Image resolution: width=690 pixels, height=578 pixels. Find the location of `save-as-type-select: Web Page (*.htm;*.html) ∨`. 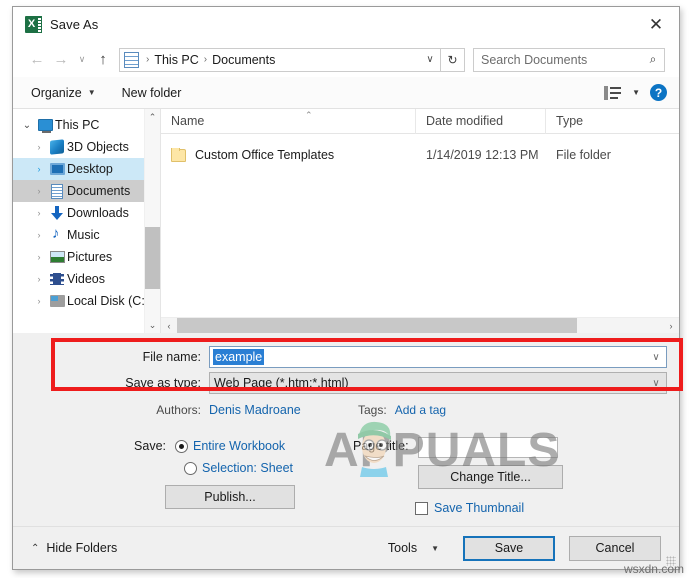

save-as-type-select: Web Page (*.htm;*.html) ∨ is located at coordinates (438, 383).